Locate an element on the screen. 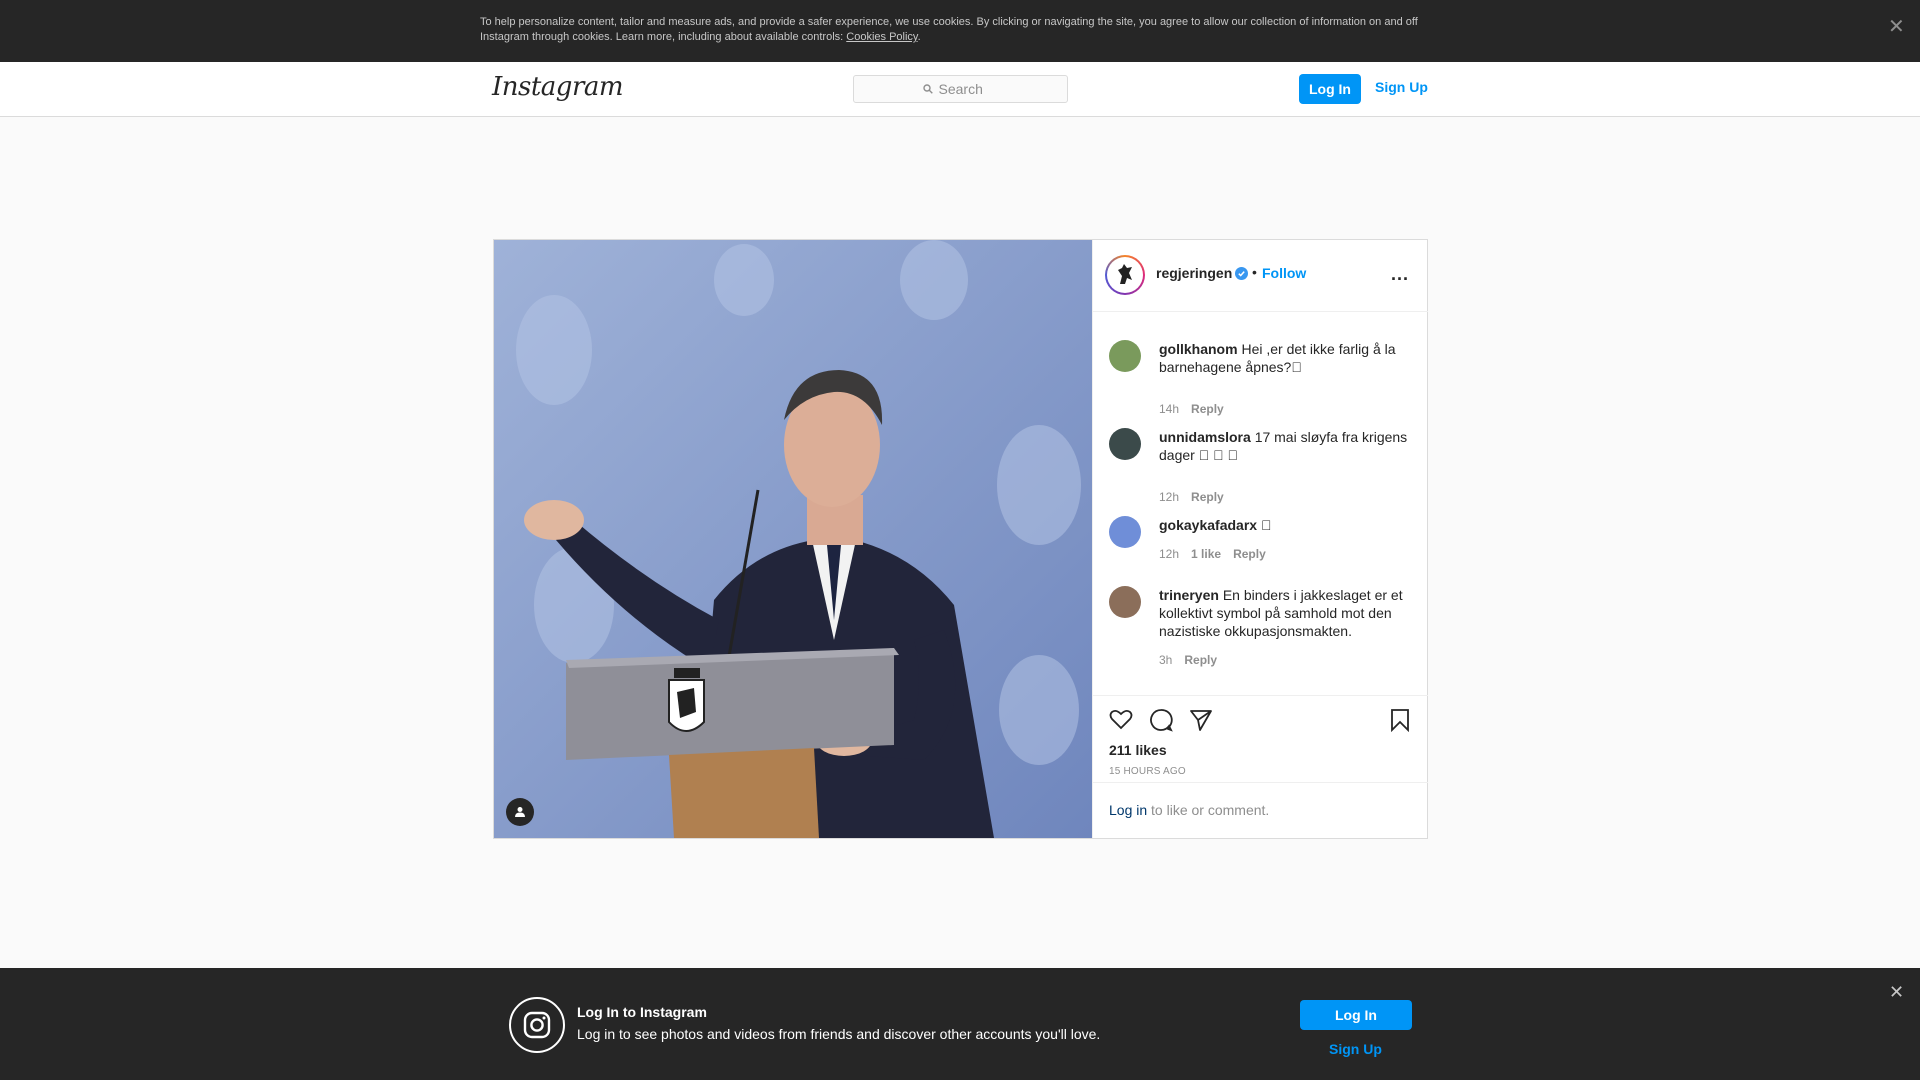 The height and width of the screenshot is (1080, 1920). share-icon is located at coordinates (1201, 720).